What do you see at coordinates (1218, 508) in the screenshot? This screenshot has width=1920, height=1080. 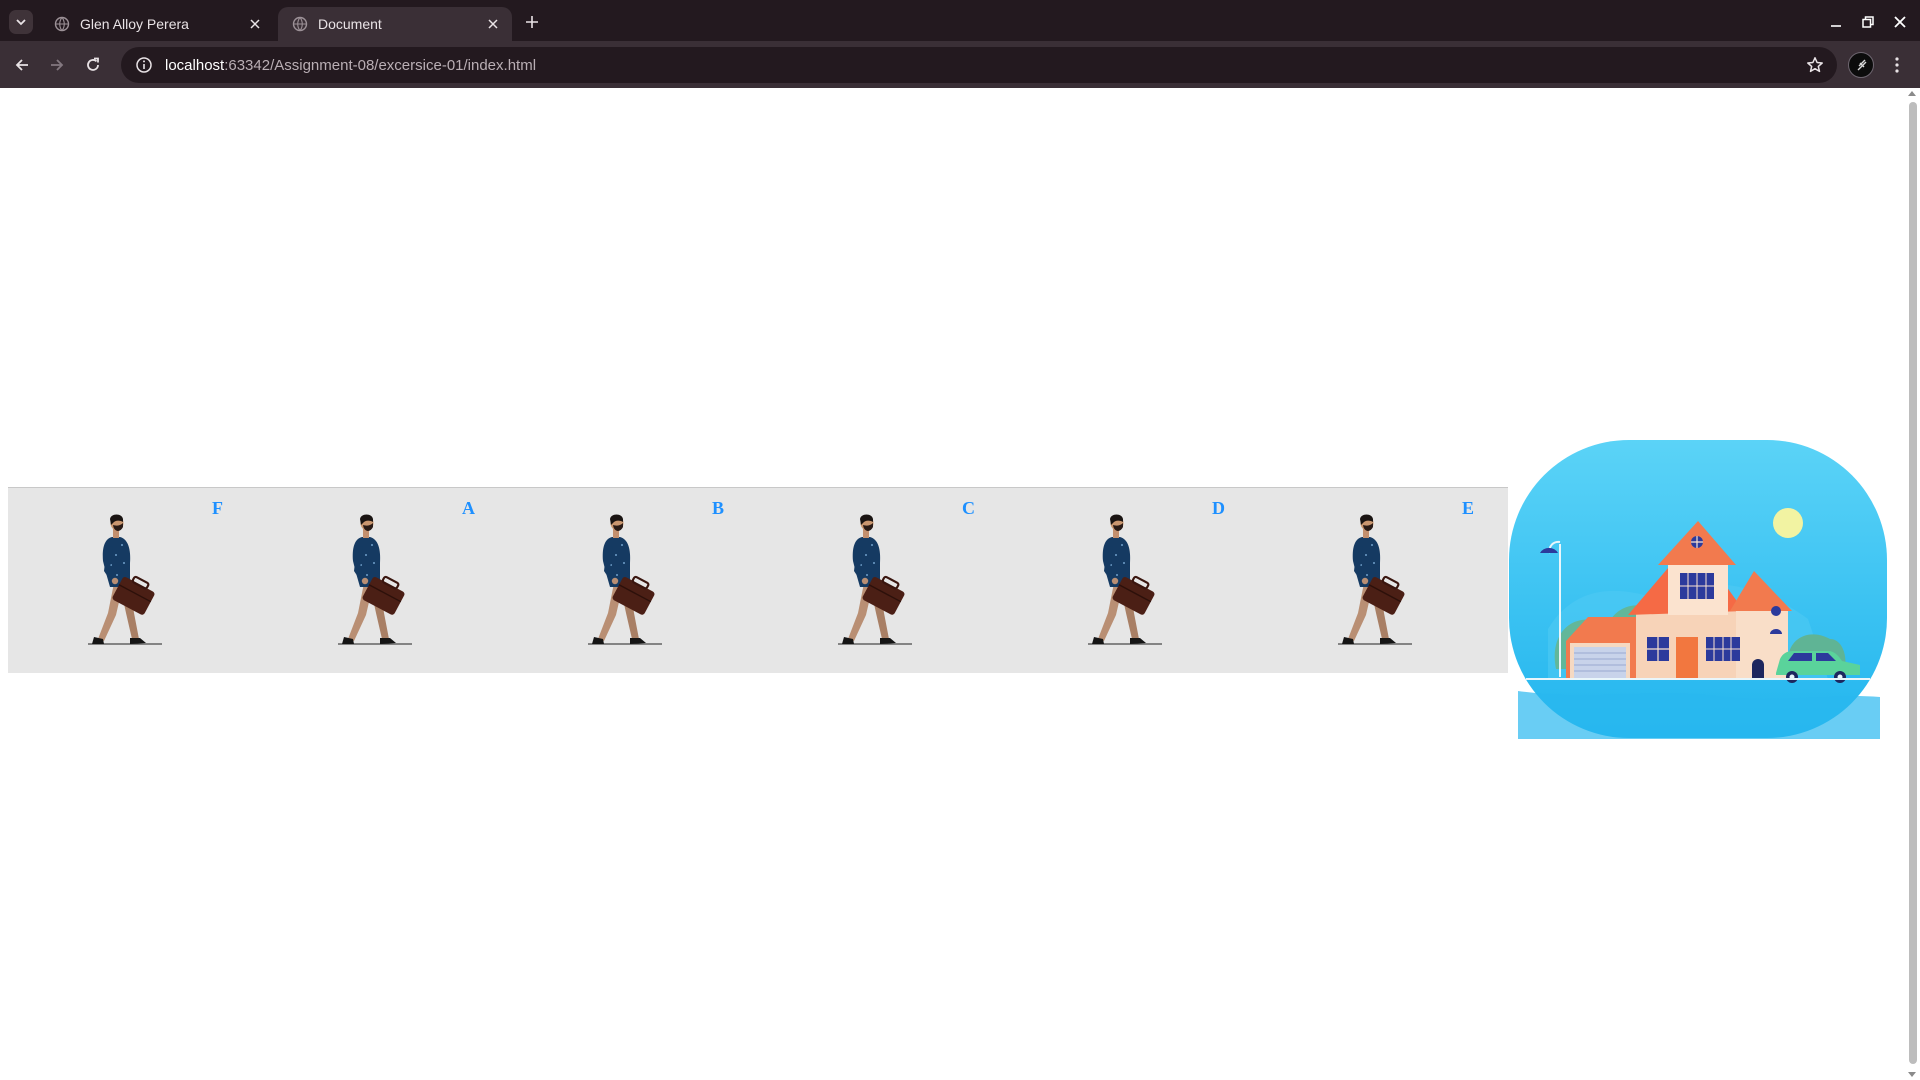 I see `cell-letter: D` at bounding box center [1218, 508].